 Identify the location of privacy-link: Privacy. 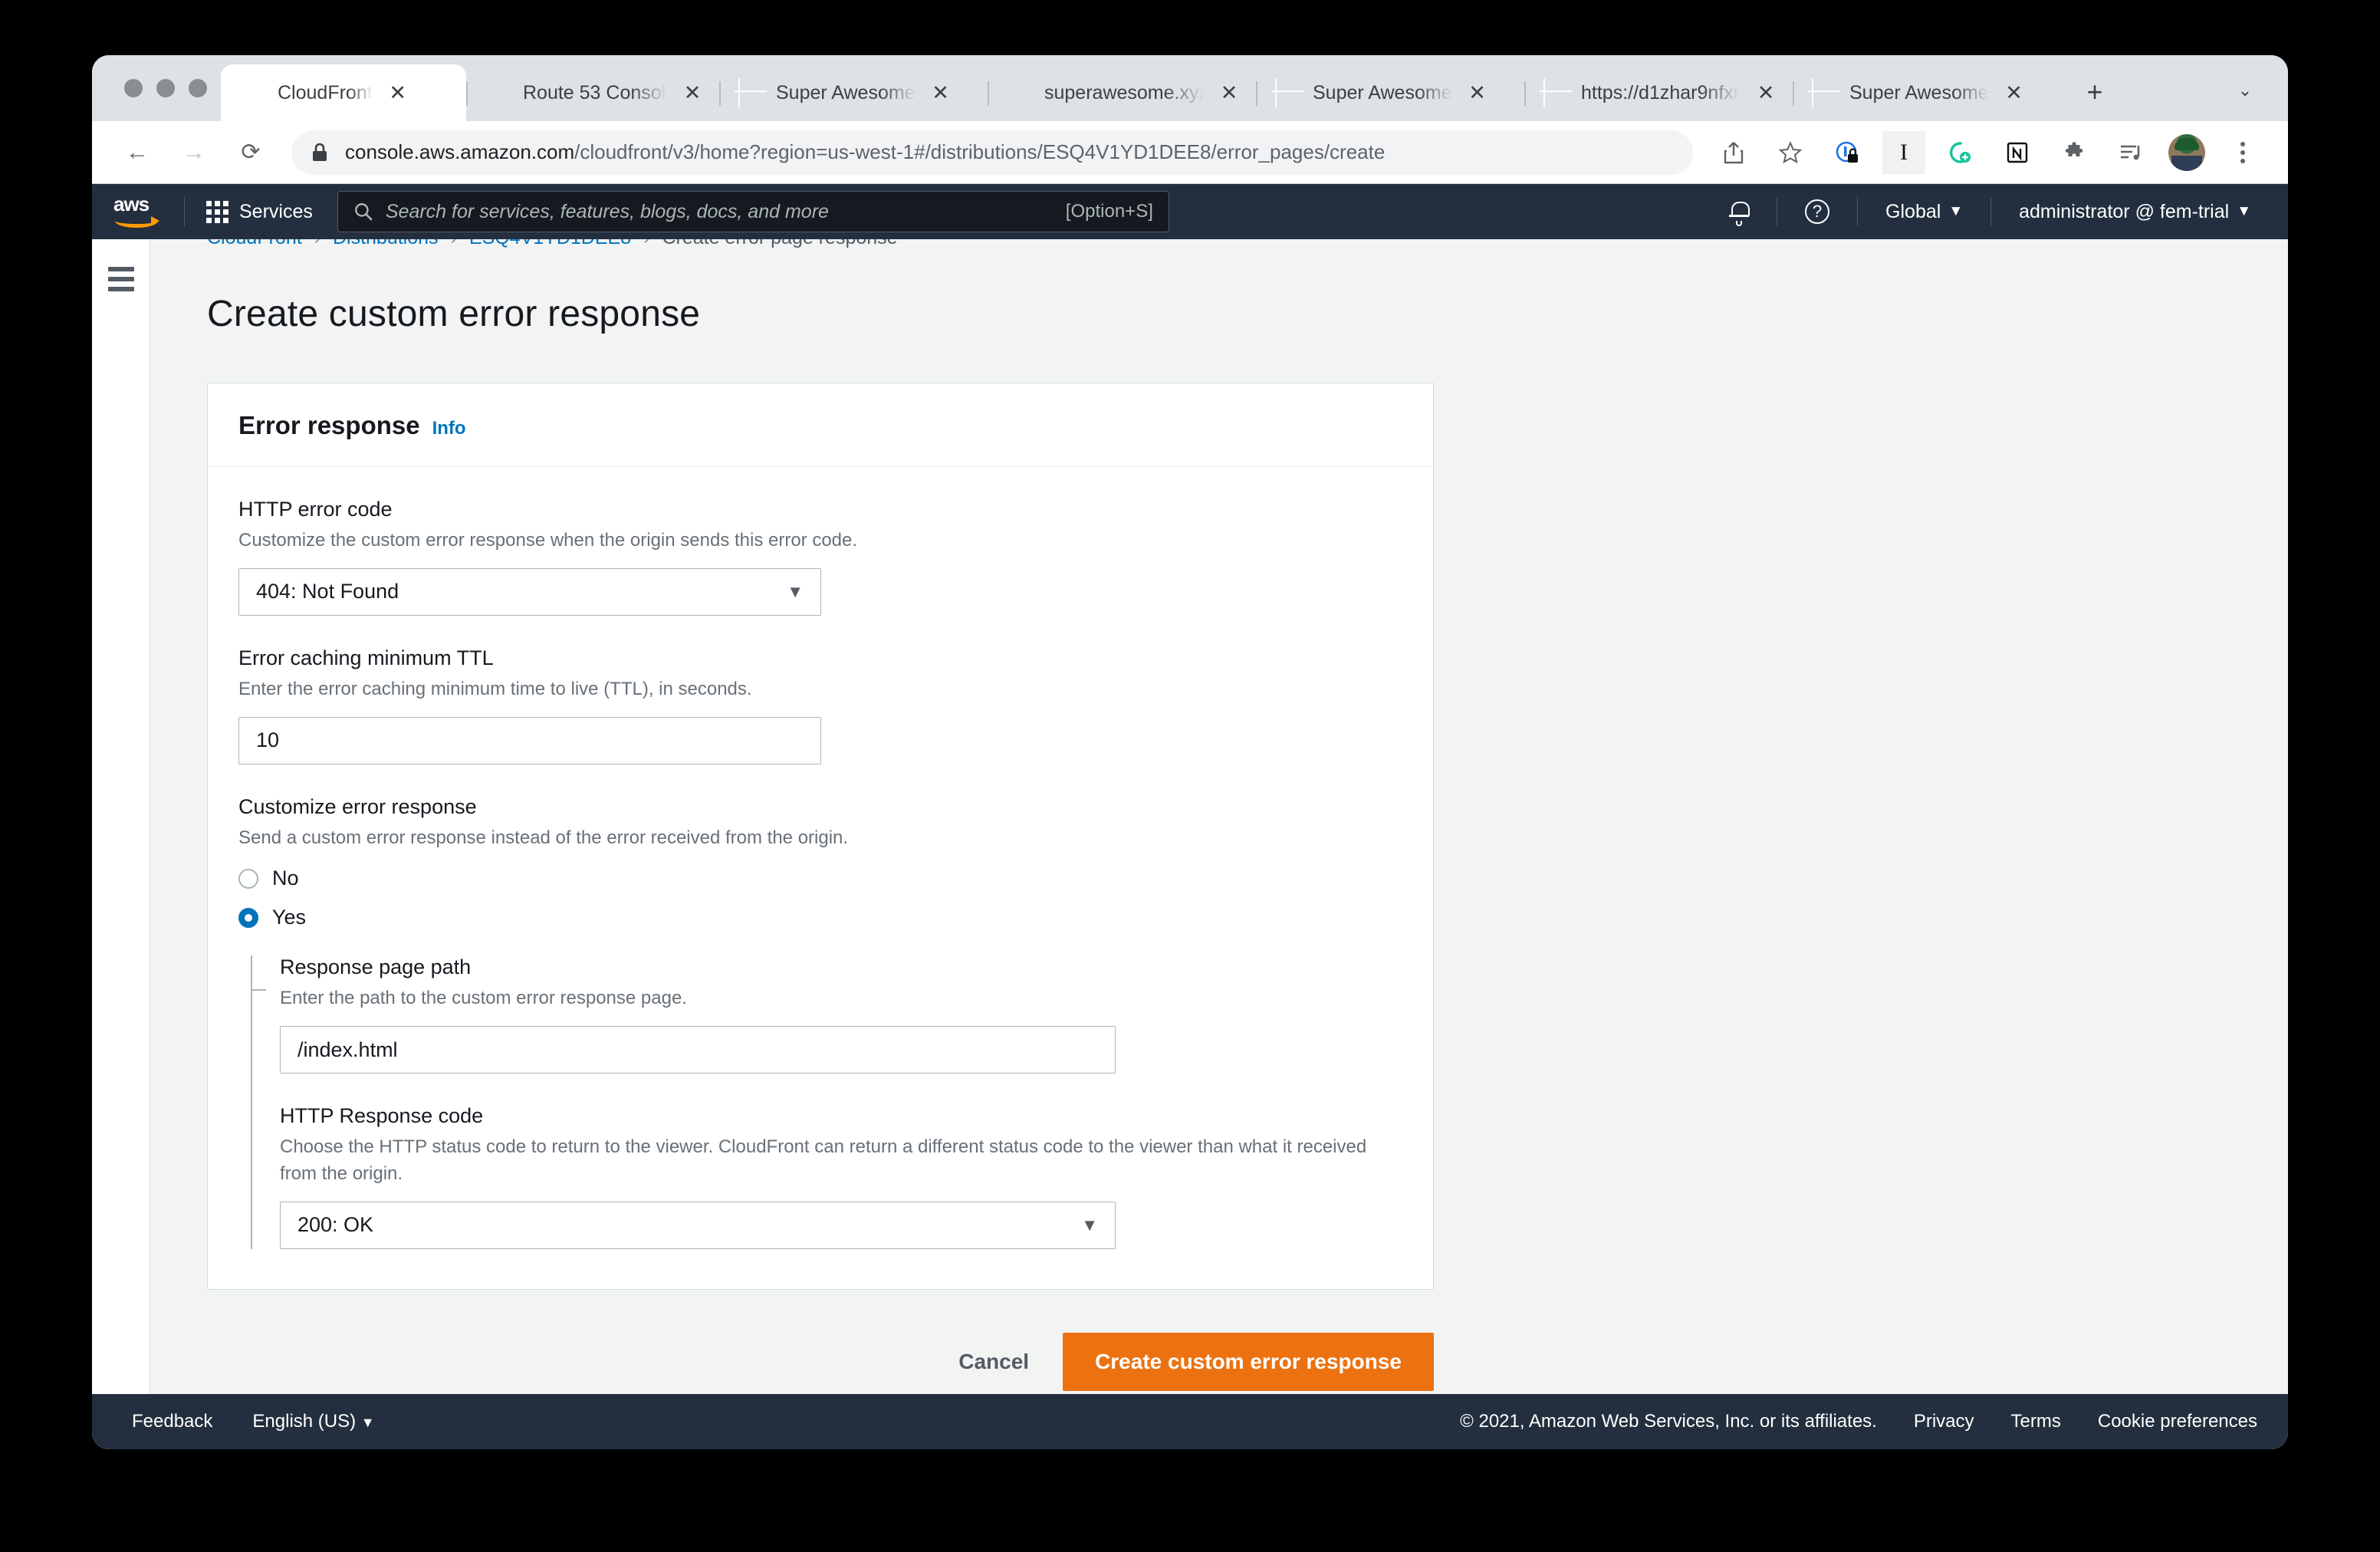
(1944, 1421).